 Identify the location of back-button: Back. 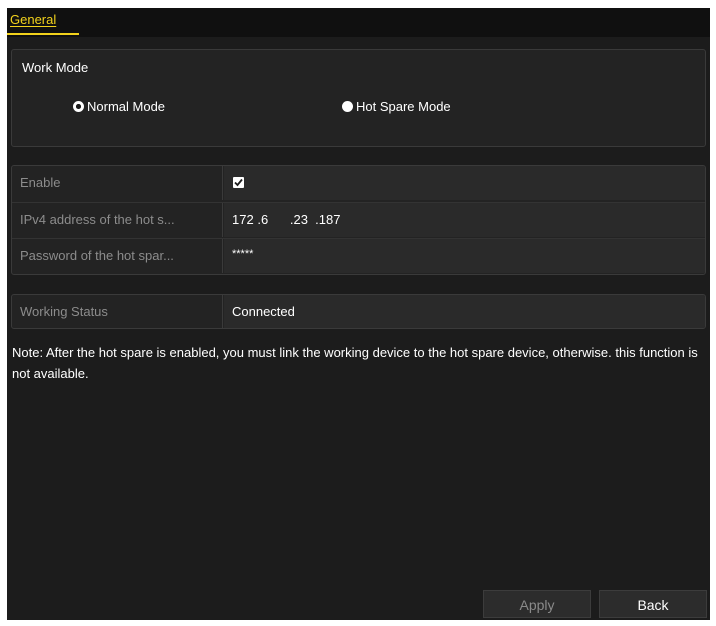
(653, 604).